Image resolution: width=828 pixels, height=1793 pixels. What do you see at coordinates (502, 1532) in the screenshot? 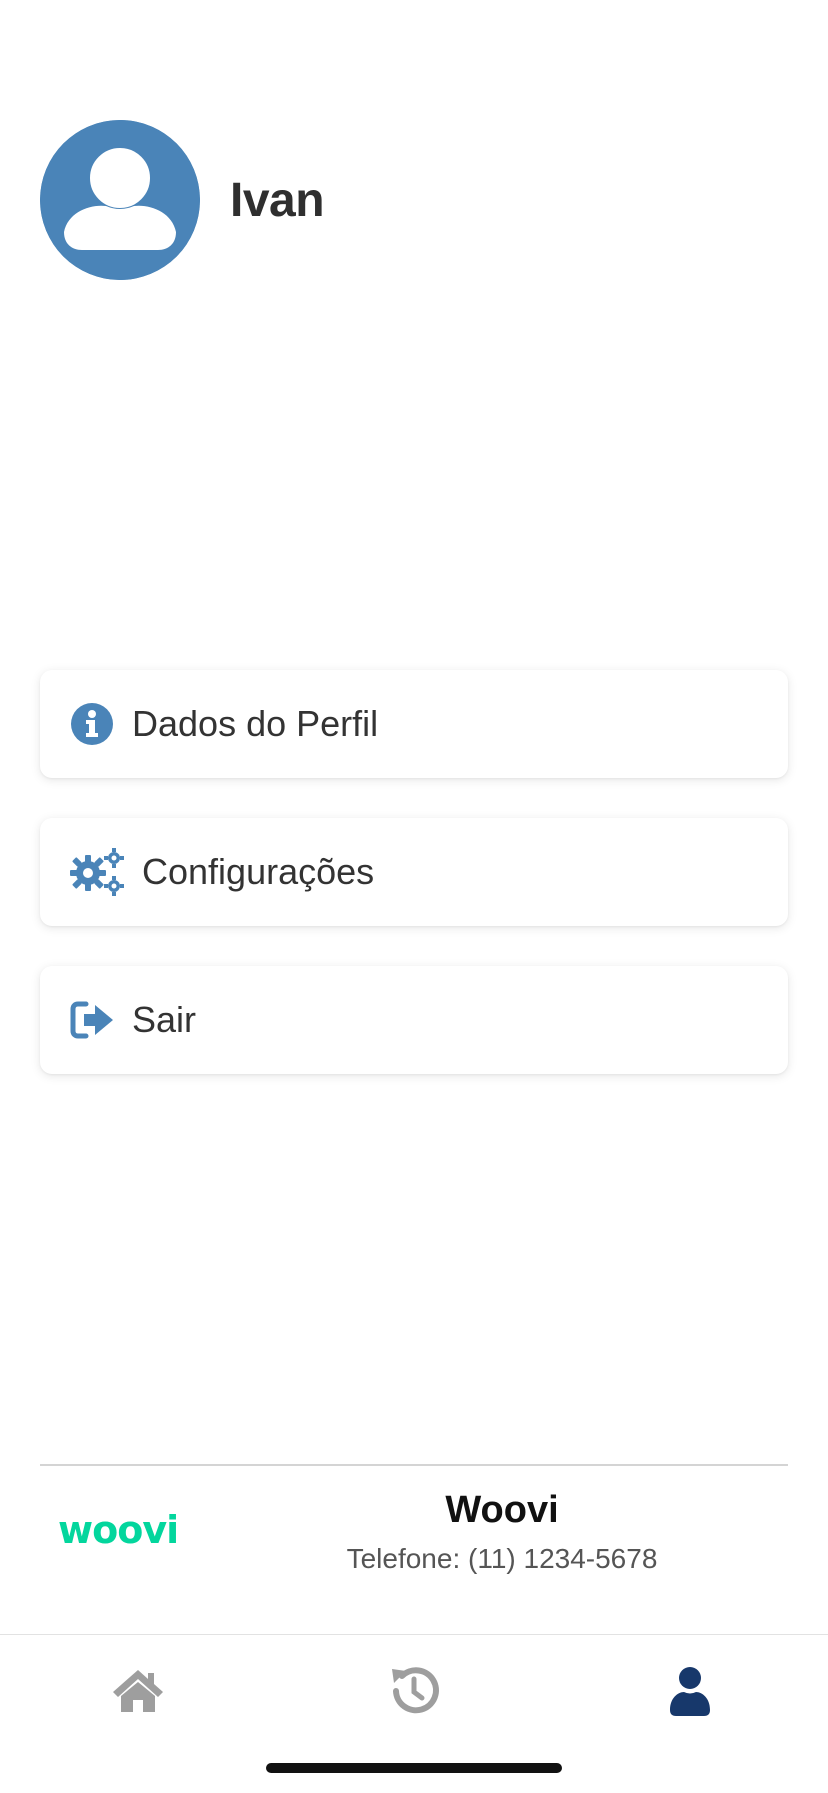
I see `company-info: Woovi Telefone: (11) 1234-5678` at bounding box center [502, 1532].